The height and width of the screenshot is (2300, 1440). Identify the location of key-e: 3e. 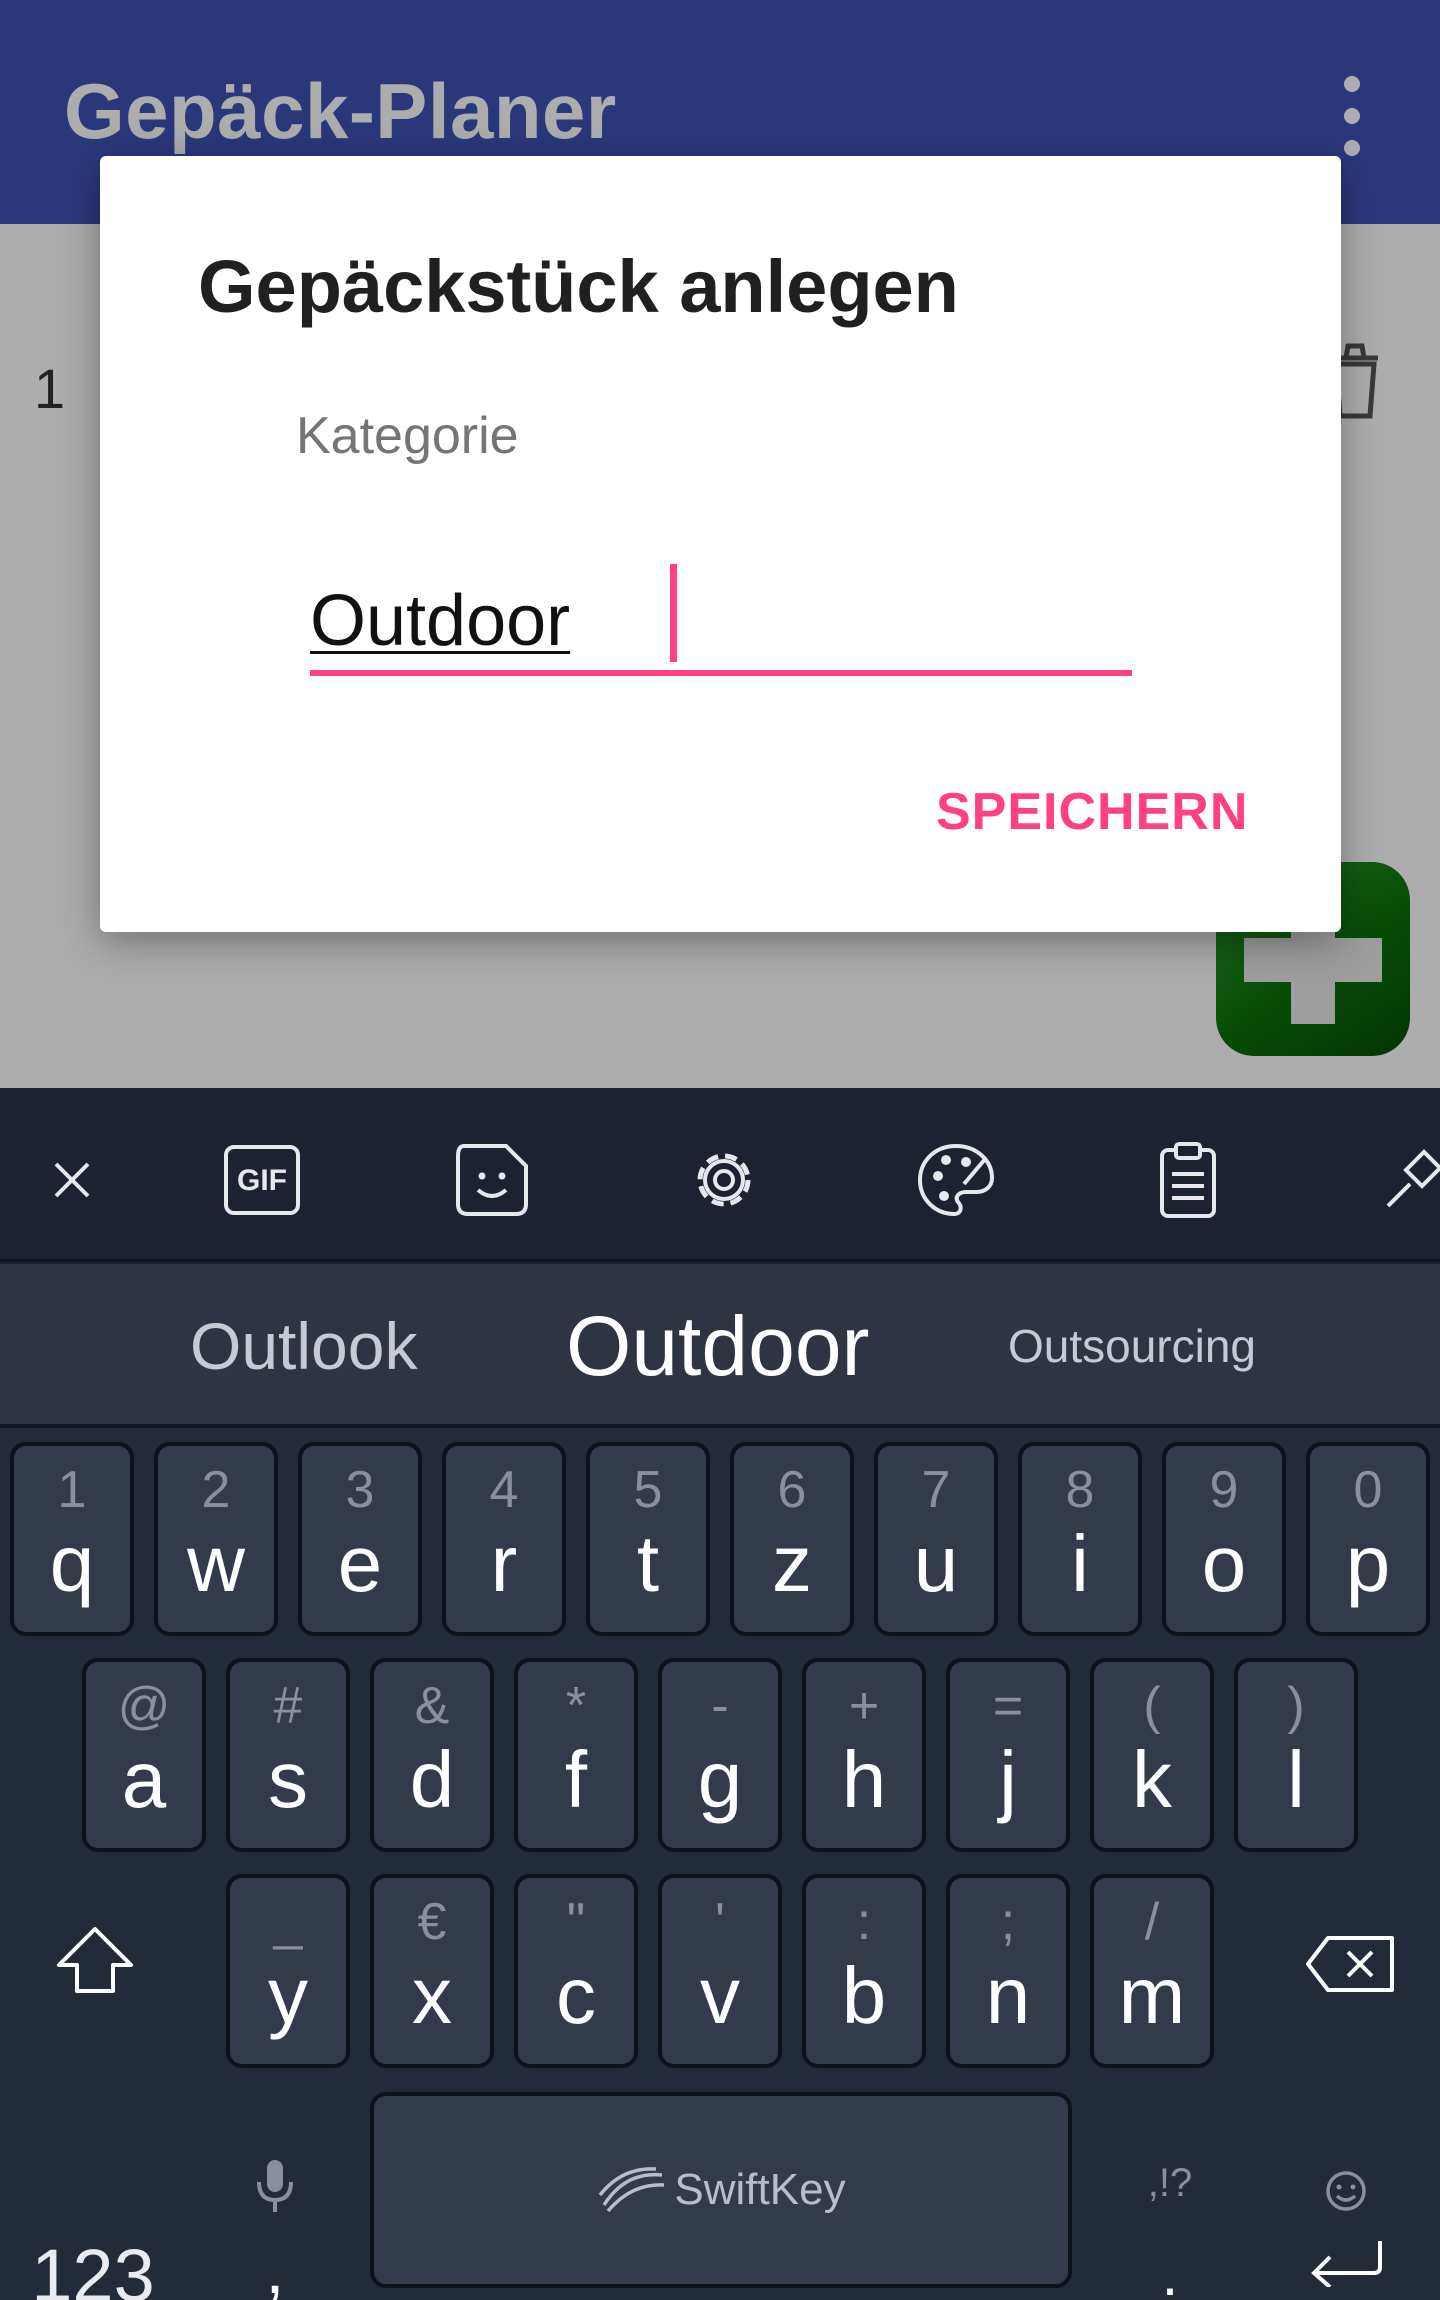
(360, 1539).